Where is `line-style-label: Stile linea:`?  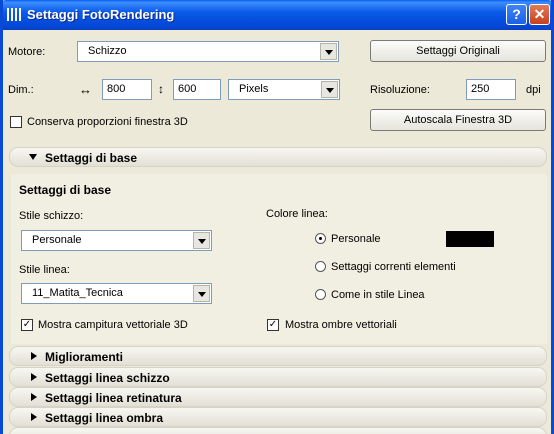 line-style-label: Stile linea: is located at coordinates (44, 270).